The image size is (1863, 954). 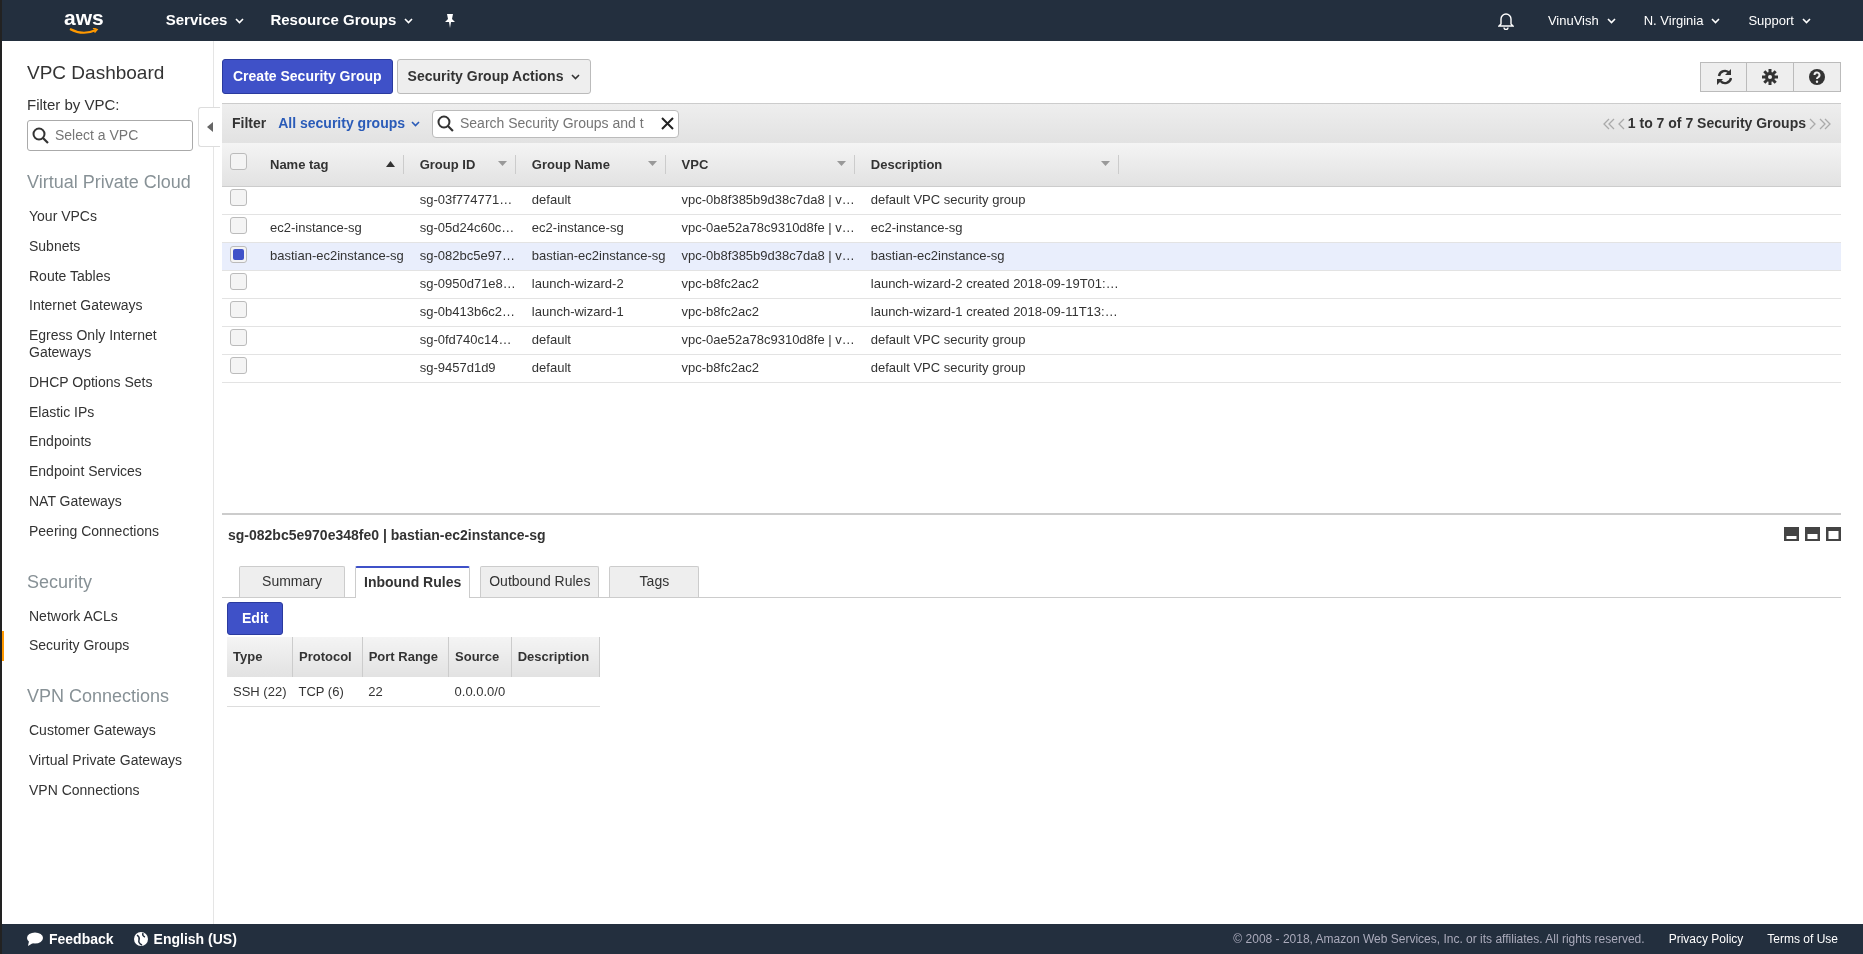 What do you see at coordinates (577, 312) in the screenshot?
I see `table-cell: launch-wizard-1` at bounding box center [577, 312].